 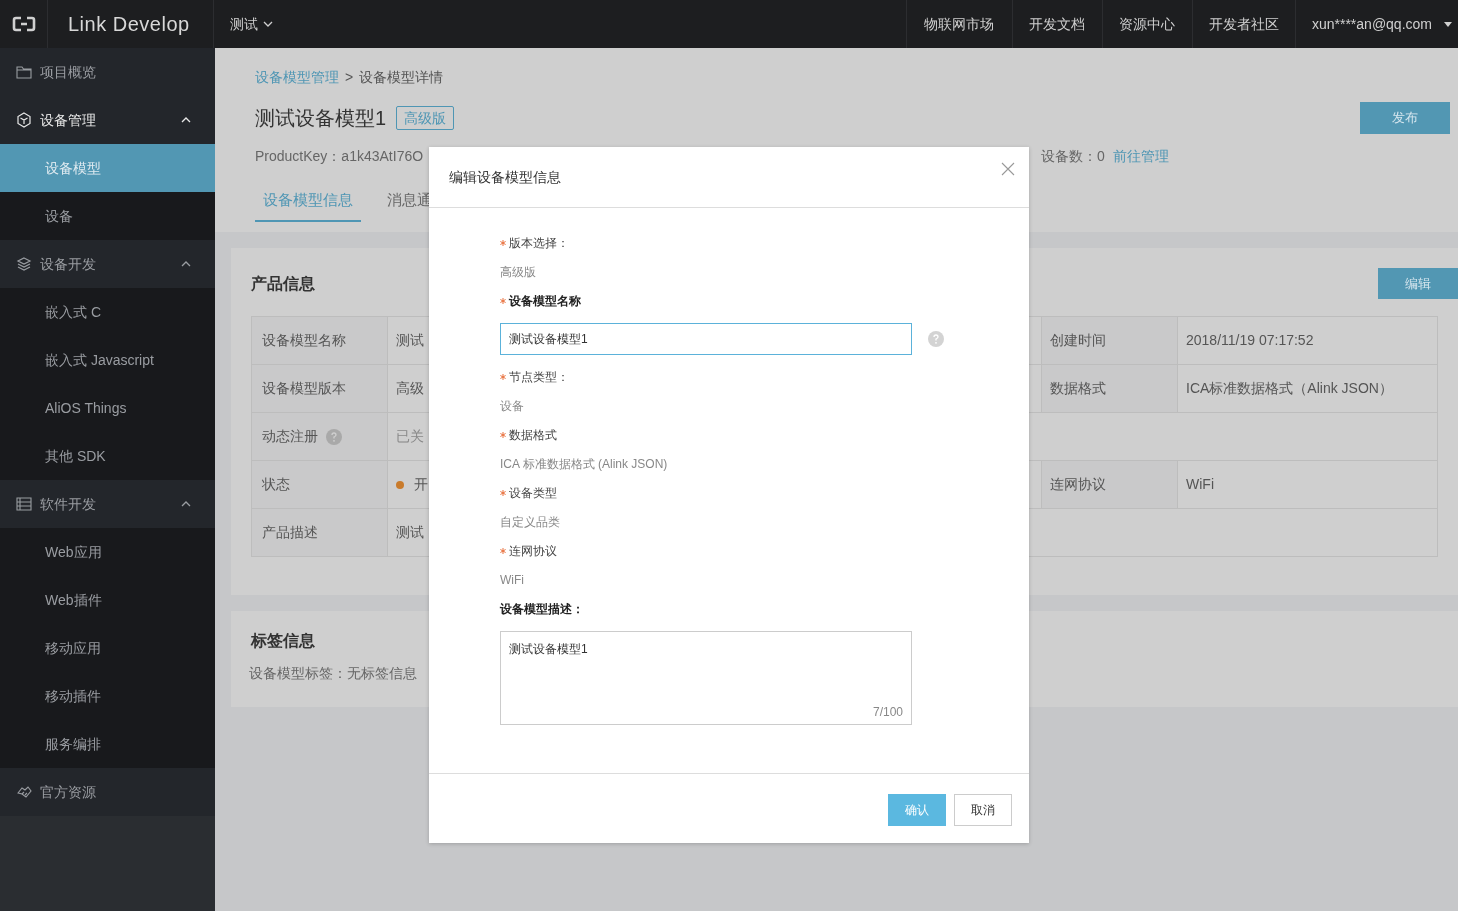 I want to click on character-counter: 7/100, so click(x=887, y=712).